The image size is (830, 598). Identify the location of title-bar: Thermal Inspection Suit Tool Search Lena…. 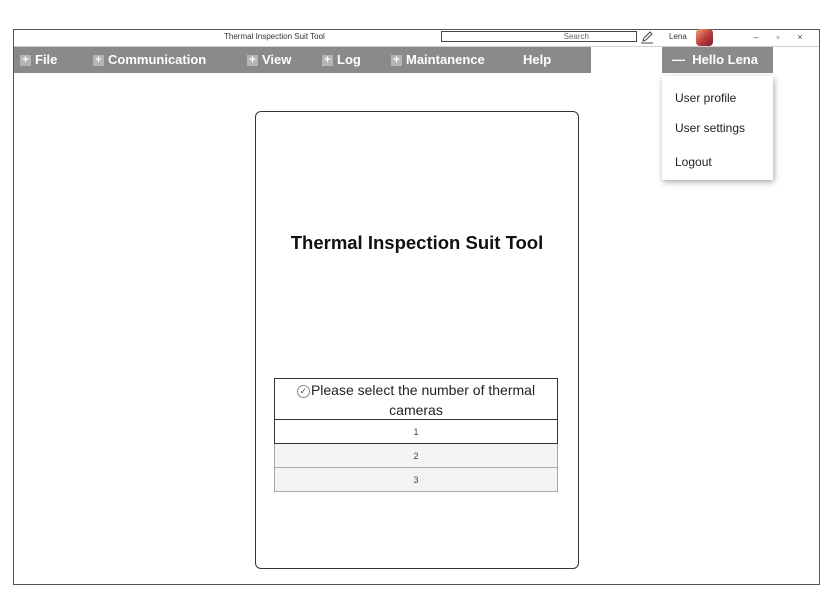
(416, 38).